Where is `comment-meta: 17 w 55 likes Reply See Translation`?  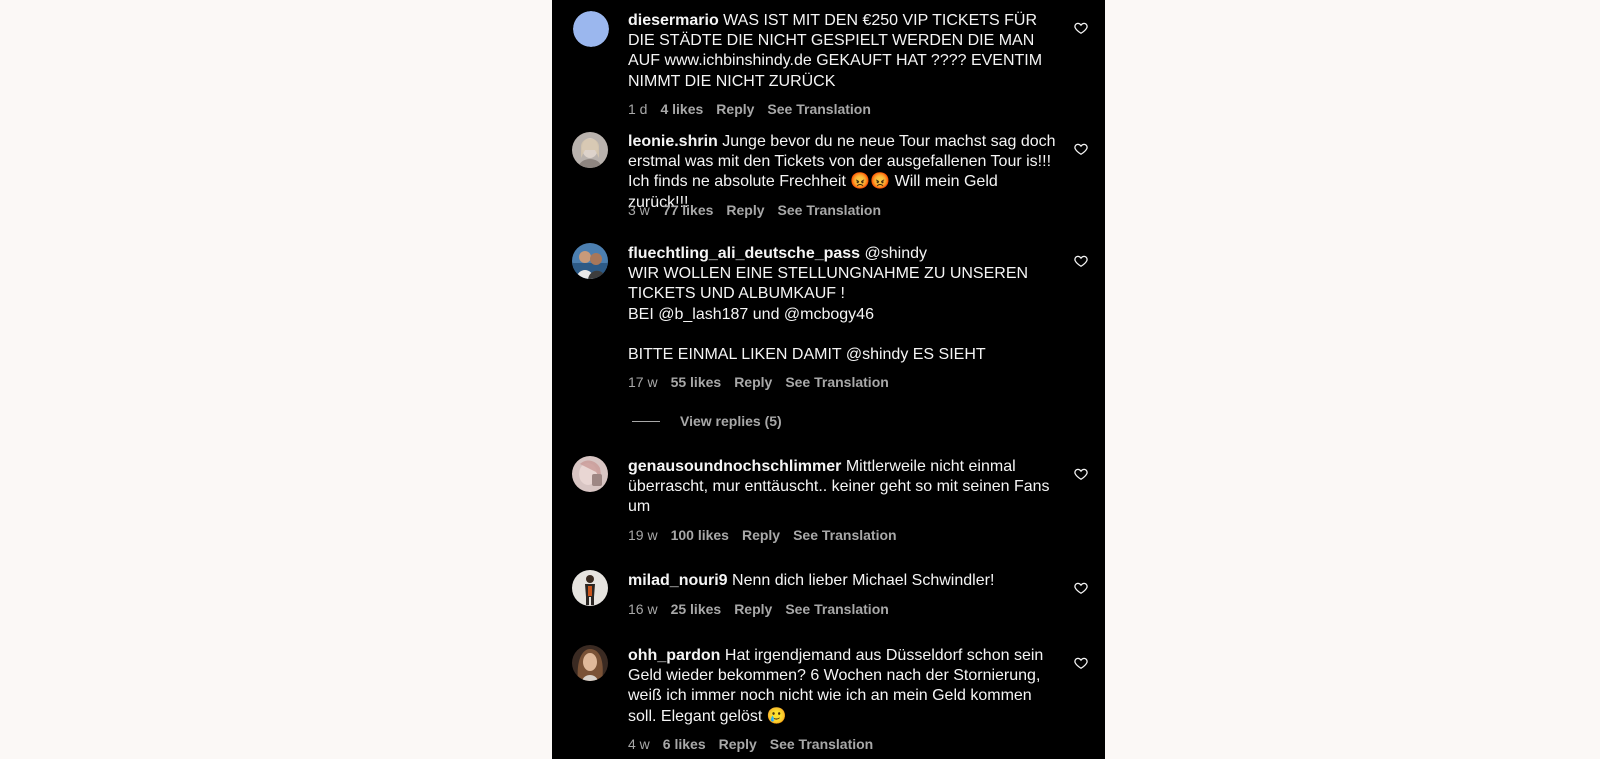 comment-meta: 17 w 55 likes Reply See Translation is located at coordinates (765, 382).